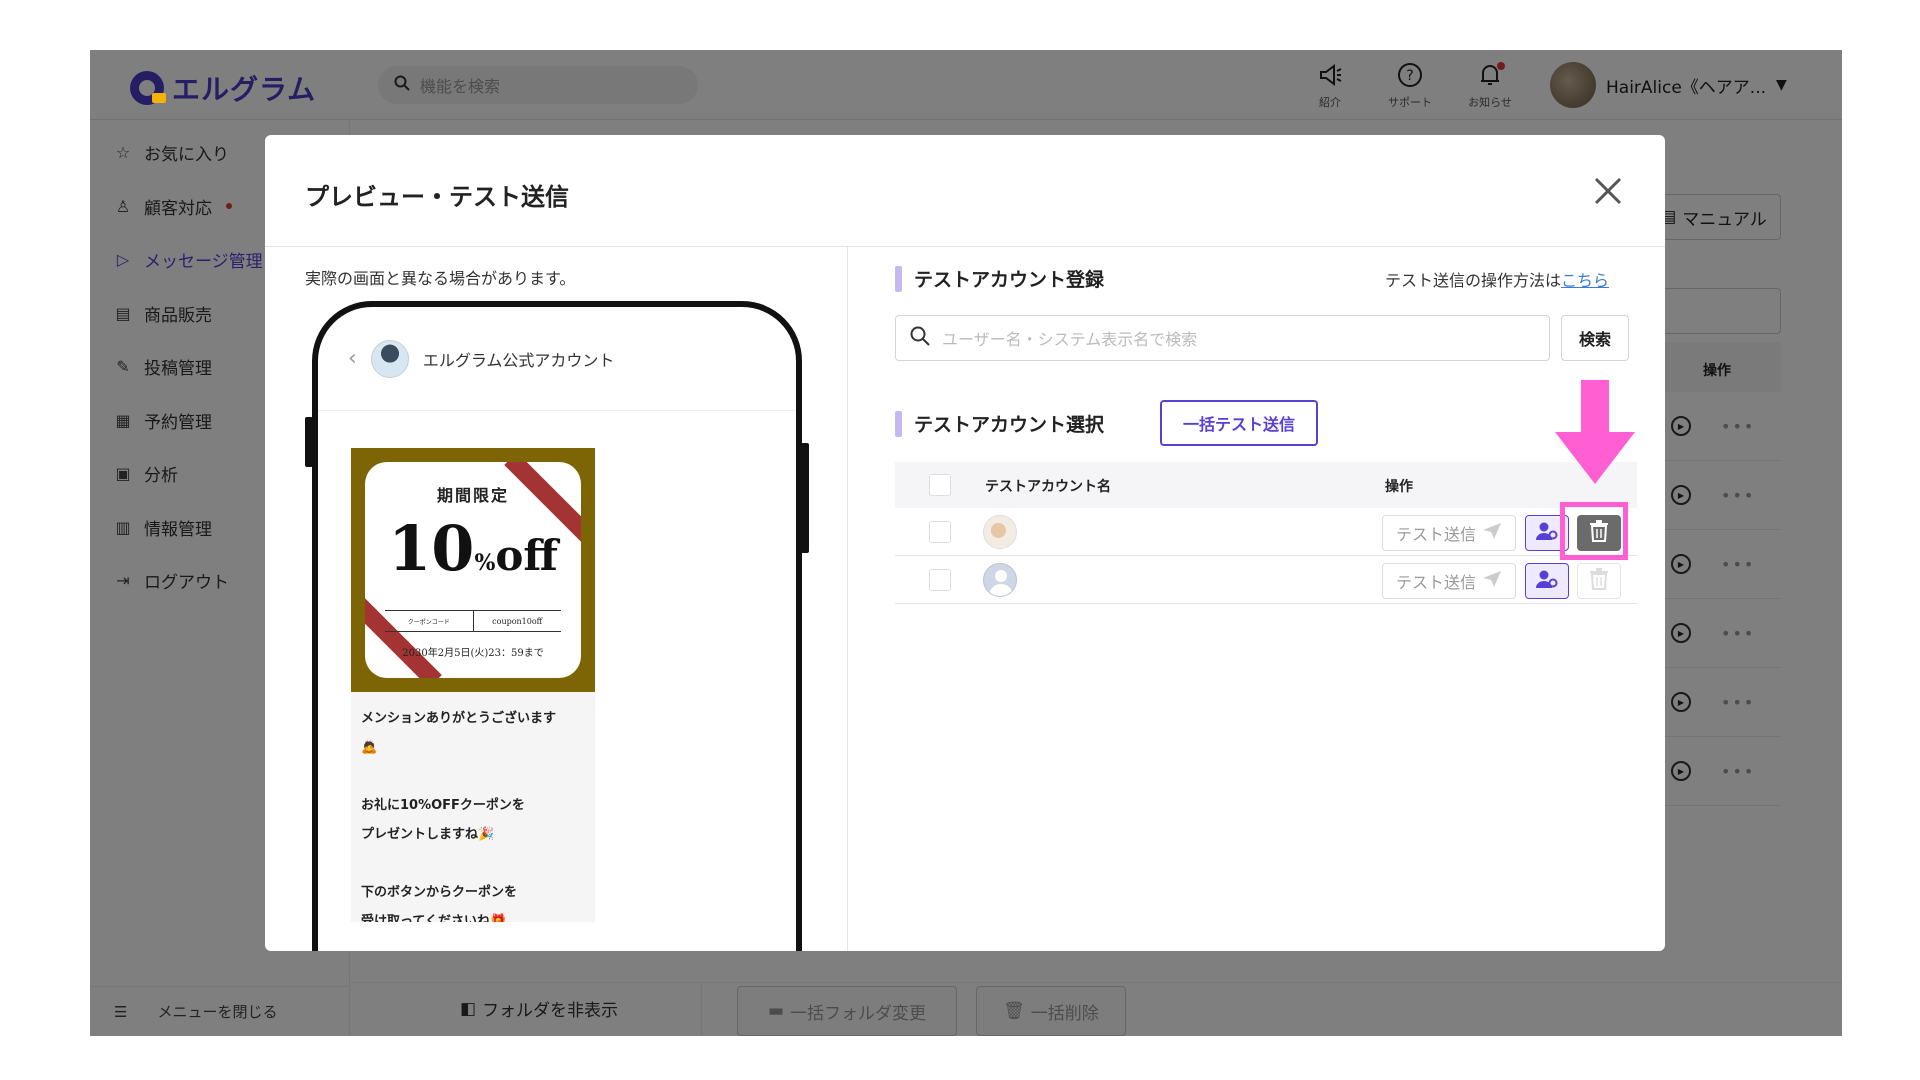 The height and width of the screenshot is (1080, 1920). I want to click on coupon-code-value: coupon10off, so click(517, 621).